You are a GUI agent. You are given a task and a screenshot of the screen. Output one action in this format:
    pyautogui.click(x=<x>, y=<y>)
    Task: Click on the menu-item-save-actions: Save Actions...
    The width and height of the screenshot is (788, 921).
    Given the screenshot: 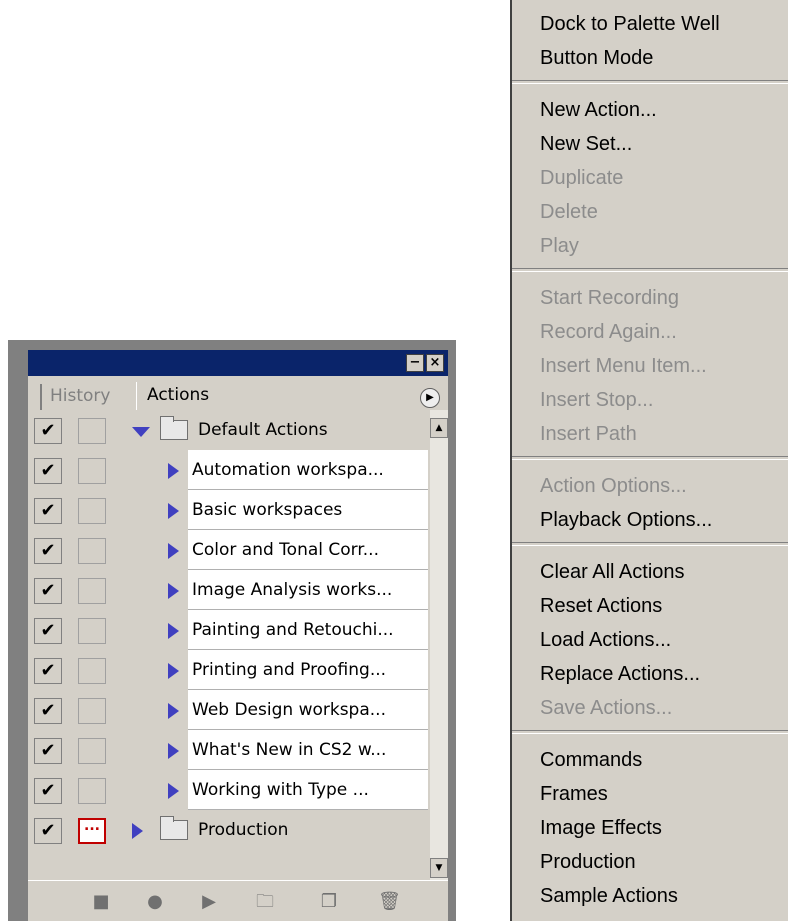 What is the action you would take?
    pyautogui.click(x=606, y=708)
    